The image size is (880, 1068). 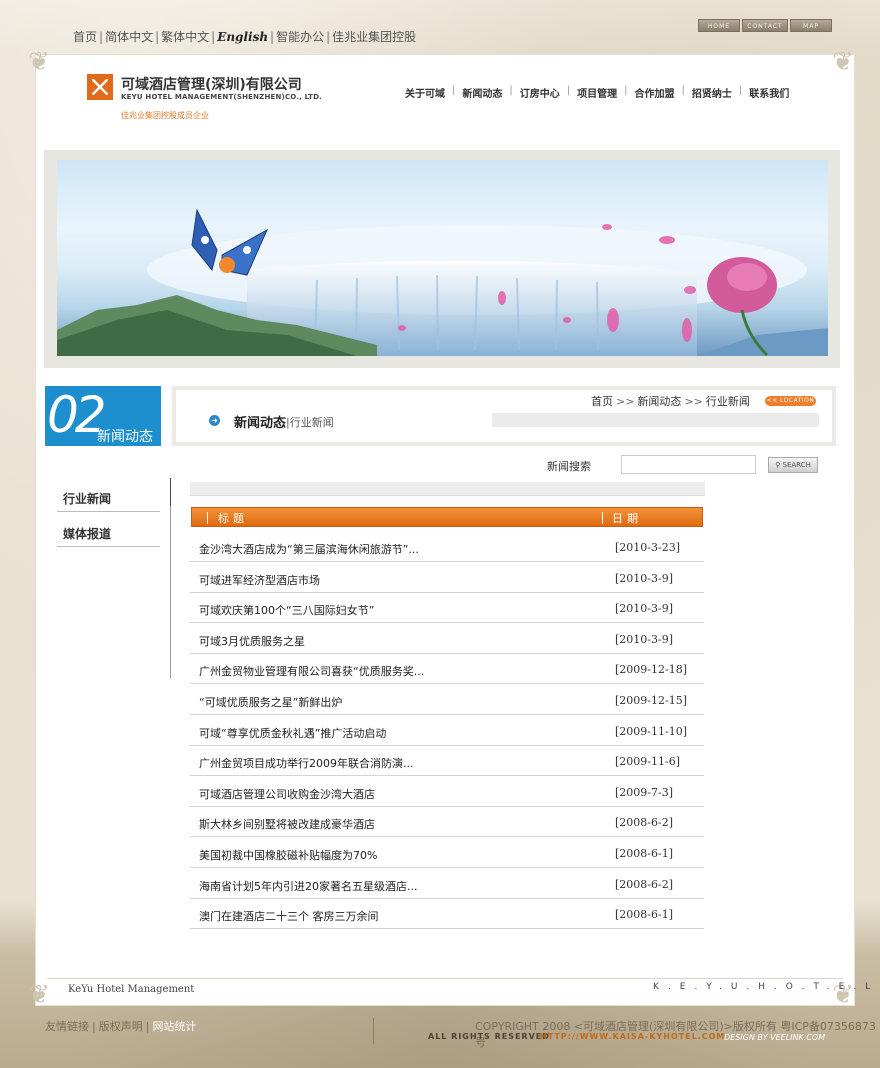 What do you see at coordinates (712, 92) in the screenshot?
I see `nav-item-careers: 招贤纳士` at bounding box center [712, 92].